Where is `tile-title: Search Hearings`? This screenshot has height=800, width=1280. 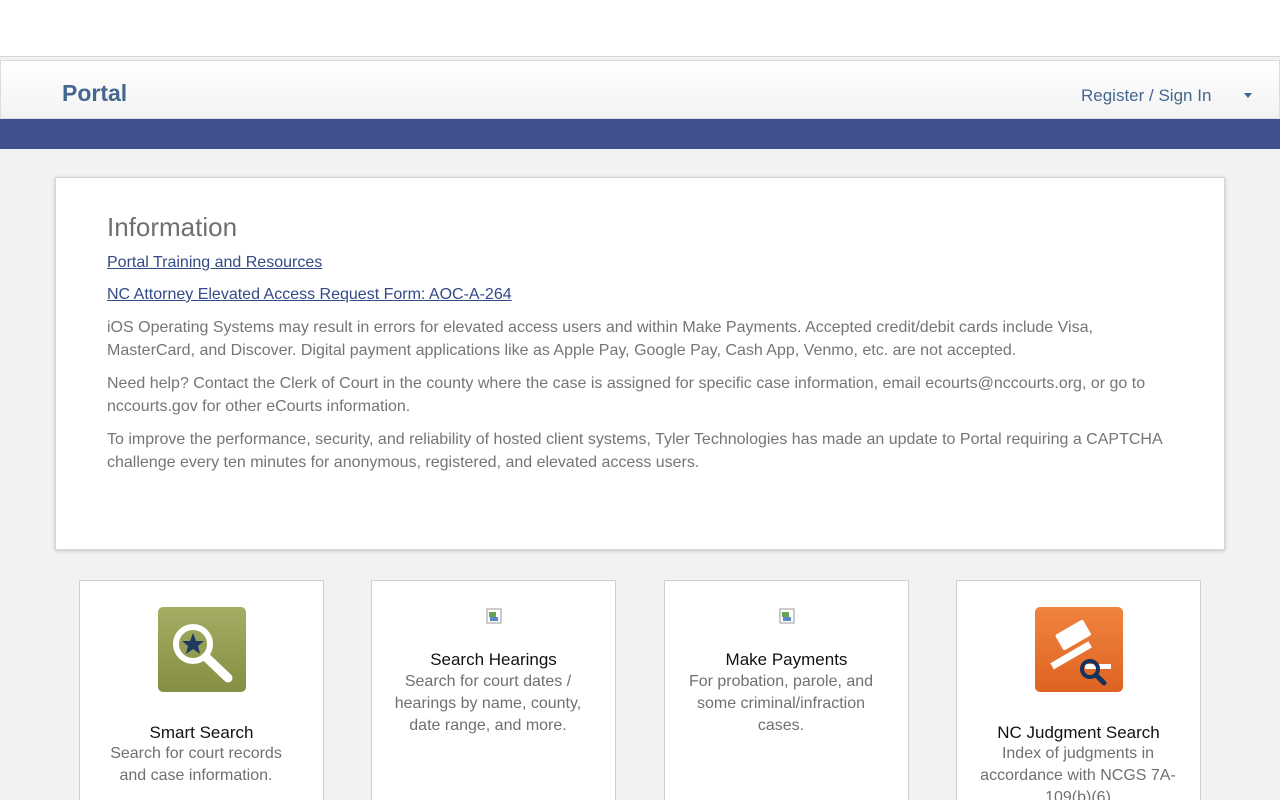 tile-title: Search Hearings is located at coordinates (493, 659).